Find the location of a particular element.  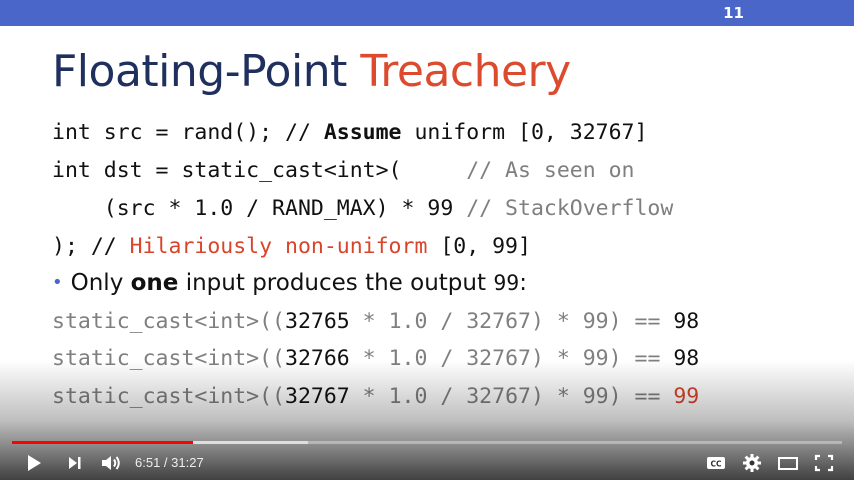

bullet-bold: one is located at coordinates (154, 283).